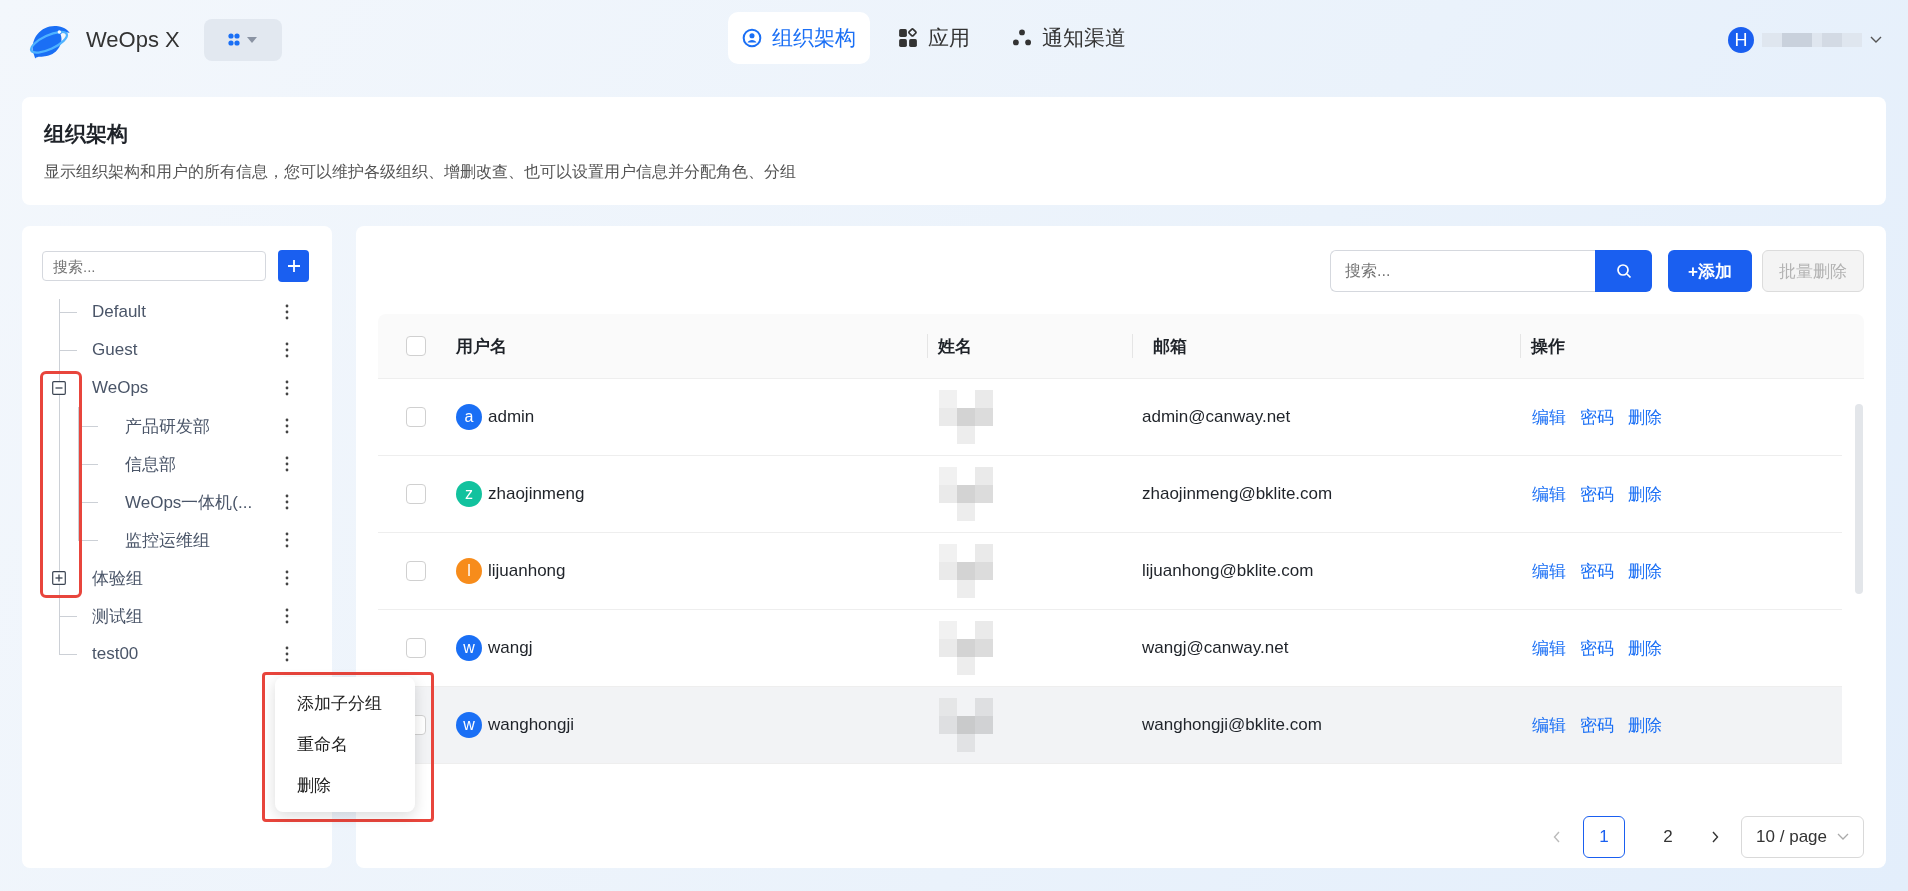 The width and height of the screenshot is (1908, 891). Describe the element at coordinates (511, 417) in the screenshot. I see `username-cell: admin` at that location.